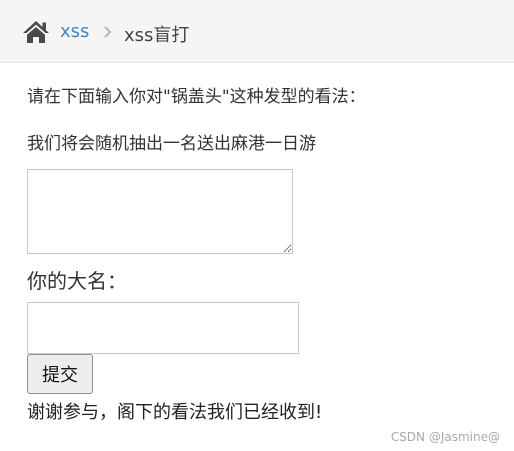 The width and height of the screenshot is (514, 451). What do you see at coordinates (77, 281) in the screenshot?
I see `name-label: 你的大名：` at bounding box center [77, 281].